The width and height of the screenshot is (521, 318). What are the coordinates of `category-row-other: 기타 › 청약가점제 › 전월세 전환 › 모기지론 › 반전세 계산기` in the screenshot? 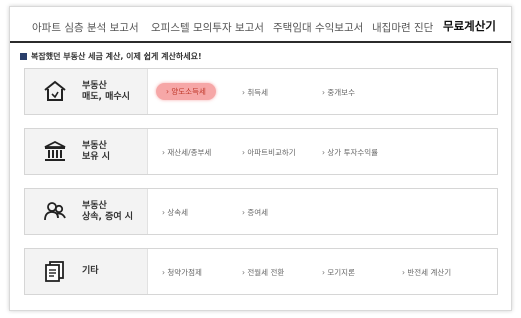 It's located at (261, 271).